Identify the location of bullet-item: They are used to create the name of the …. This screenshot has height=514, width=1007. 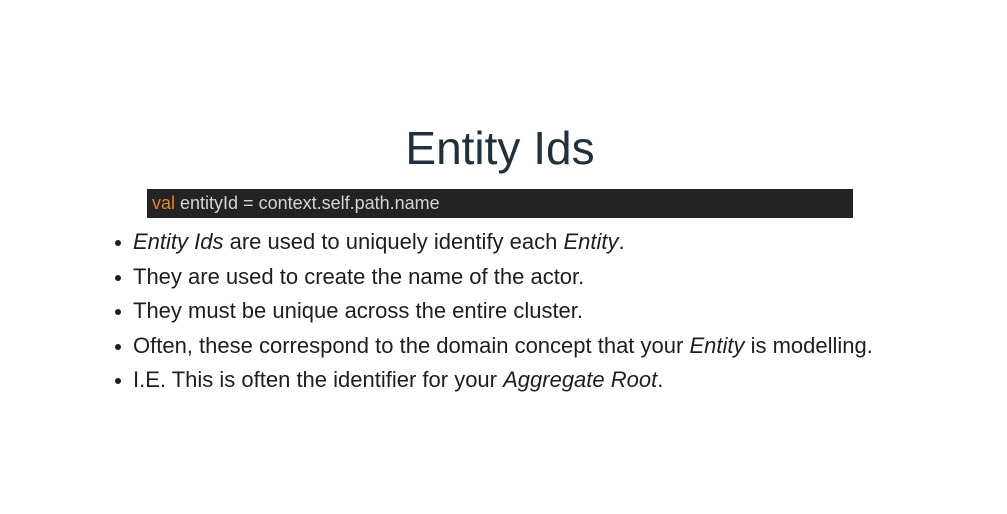
(493, 277).